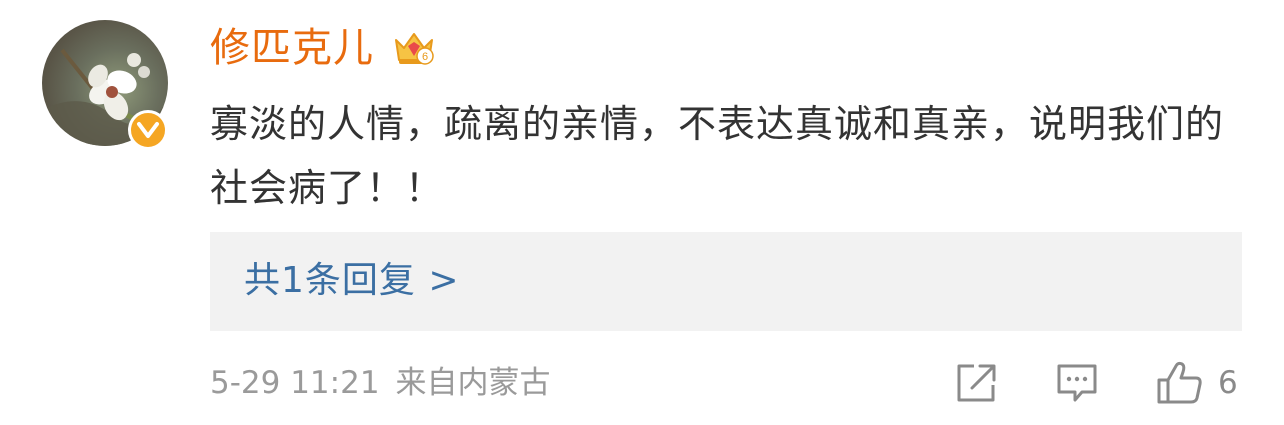 This screenshot has height=425, width=1284. Describe the element at coordinates (295, 383) in the screenshot. I see `comment-timestamp: 5-29 11:21` at that location.